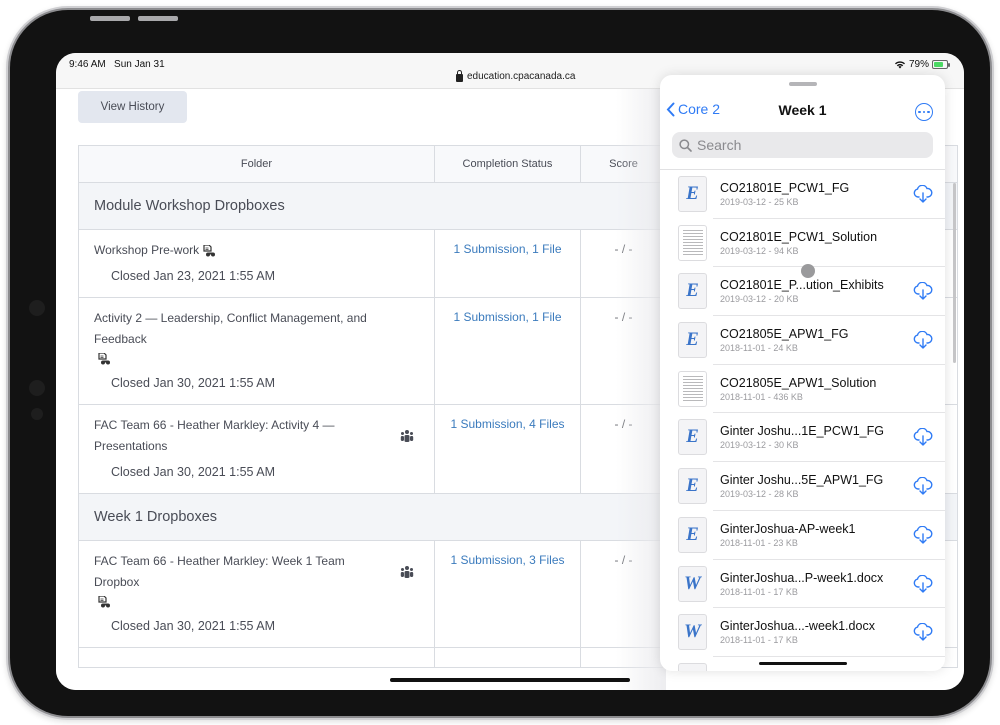  Describe the element at coordinates (803, 84) in the screenshot. I see `panel-grabber` at that location.